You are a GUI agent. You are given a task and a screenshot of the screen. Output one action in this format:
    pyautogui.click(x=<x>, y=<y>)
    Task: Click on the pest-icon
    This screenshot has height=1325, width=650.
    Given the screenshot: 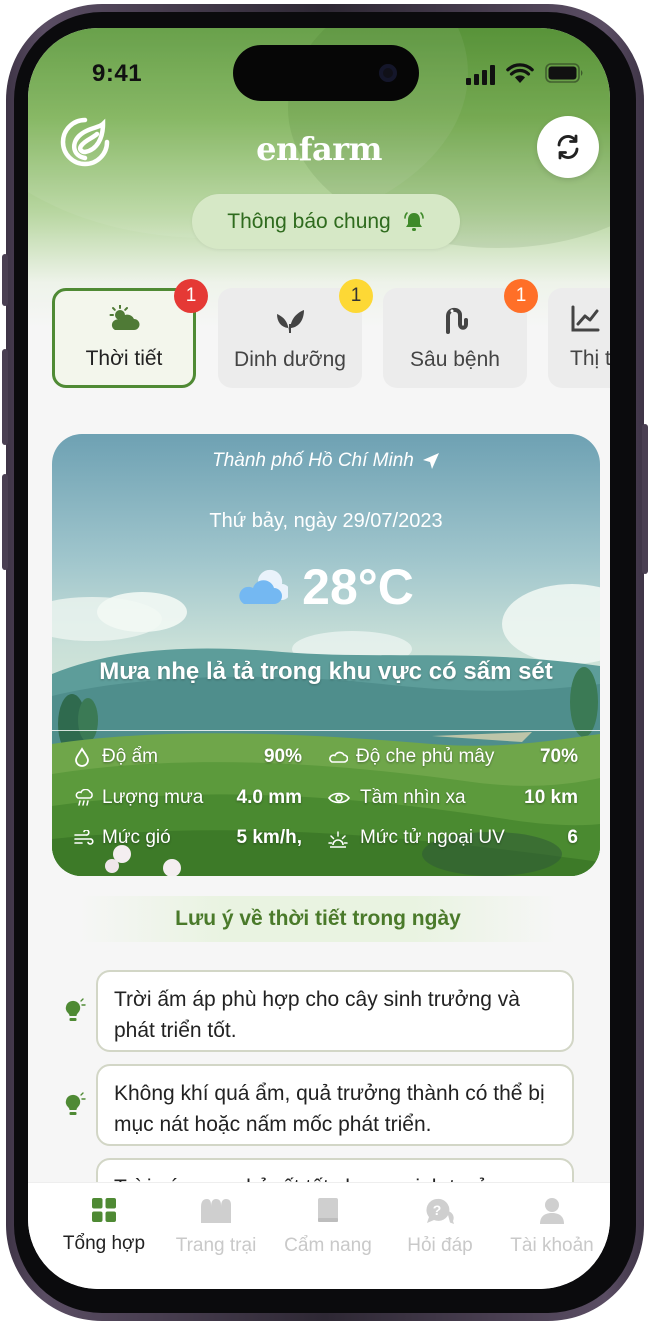 What is the action you would take?
    pyautogui.click(x=457, y=320)
    